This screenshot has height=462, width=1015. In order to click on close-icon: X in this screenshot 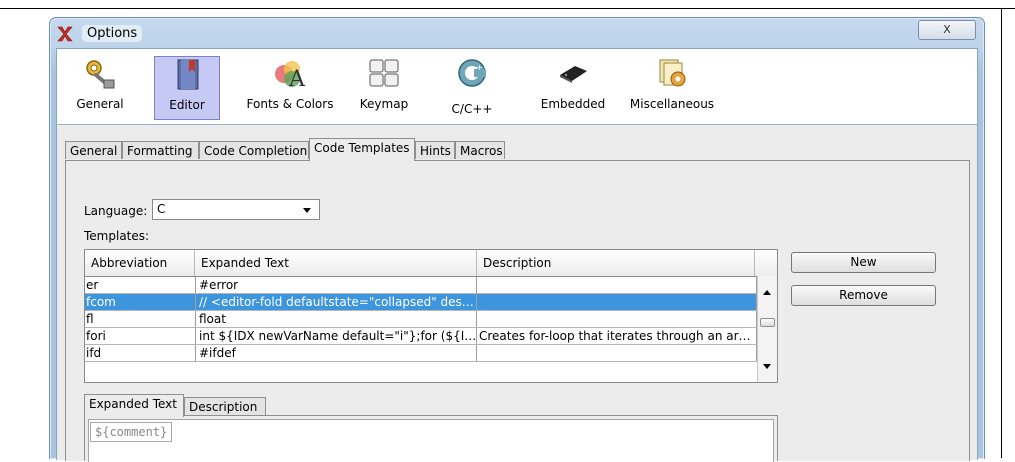, I will do `click(947, 29)`.